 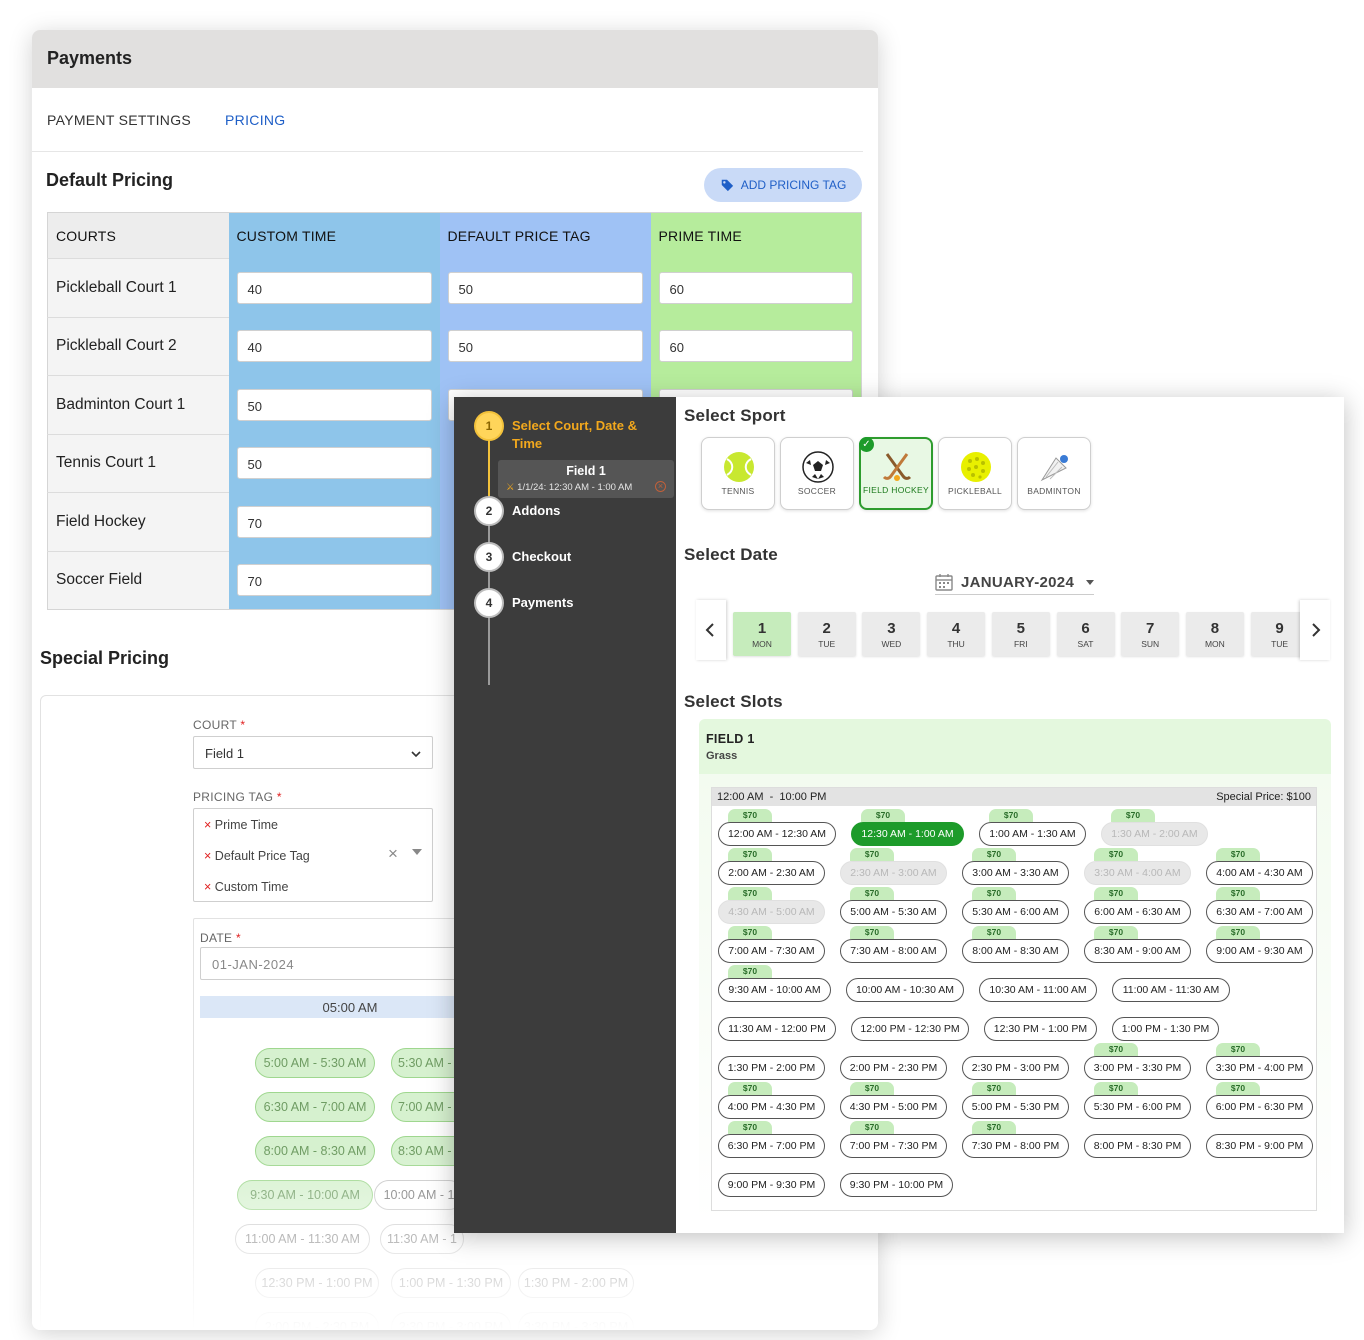 What do you see at coordinates (771, 1185) in the screenshot?
I see `time-slot-button: 9:00 PM - 9:30 PM` at bounding box center [771, 1185].